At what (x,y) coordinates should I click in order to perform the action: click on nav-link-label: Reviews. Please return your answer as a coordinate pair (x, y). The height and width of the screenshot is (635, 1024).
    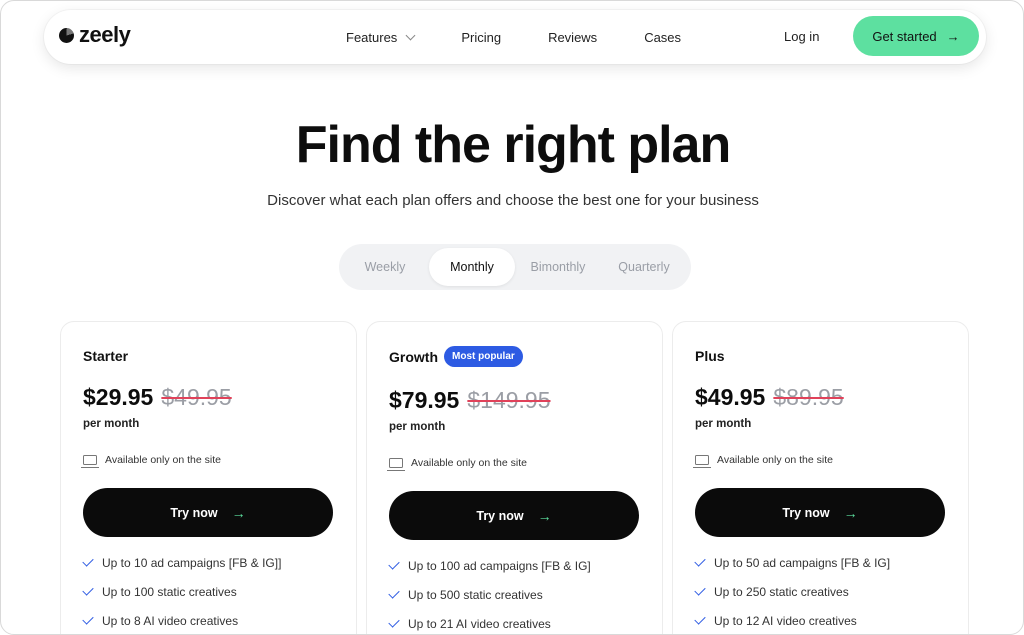
    Looking at the image, I should click on (573, 37).